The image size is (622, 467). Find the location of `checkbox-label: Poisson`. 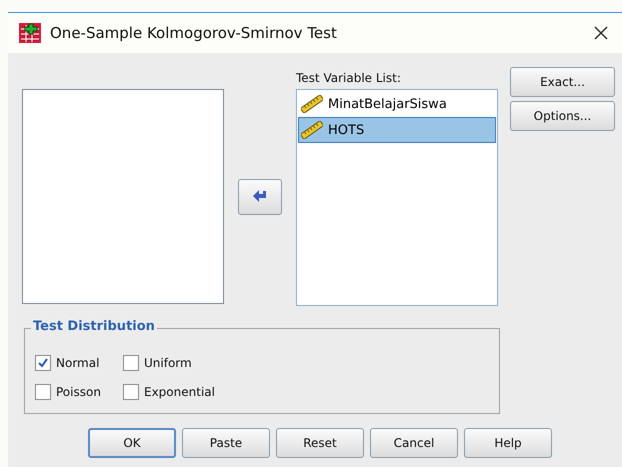

checkbox-label: Poisson is located at coordinates (78, 392).